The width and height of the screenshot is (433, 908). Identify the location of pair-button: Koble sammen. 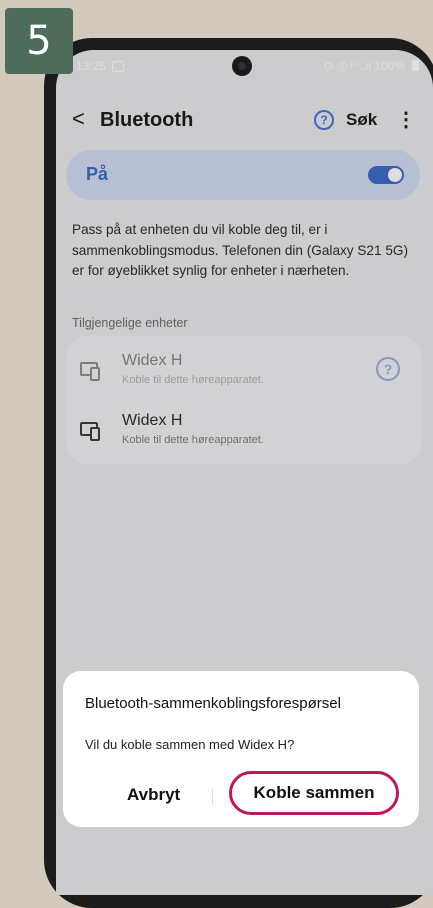
(314, 793).